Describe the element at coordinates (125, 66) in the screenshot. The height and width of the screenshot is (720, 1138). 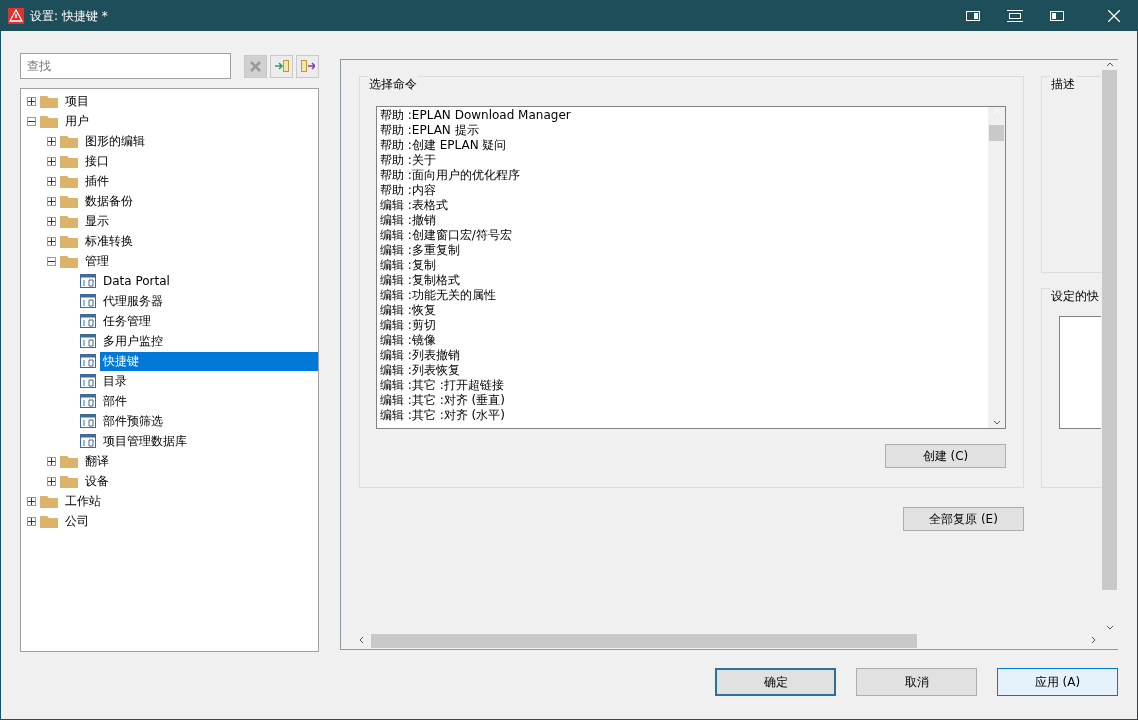
I see `search-field: 查找` at that location.